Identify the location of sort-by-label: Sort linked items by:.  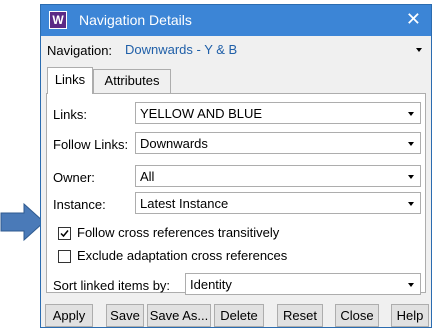
(112, 285).